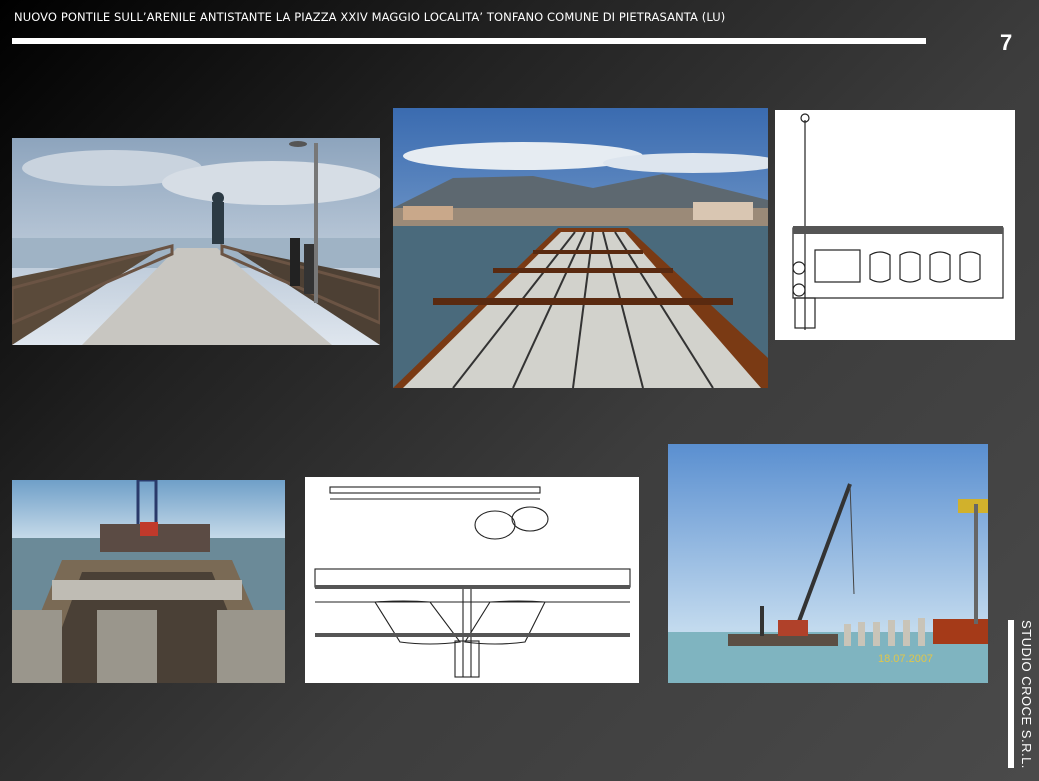  Describe the element at coordinates (905, 659) in the screenshot. I see `photo-timestamp: 18.07.2007` at that location.